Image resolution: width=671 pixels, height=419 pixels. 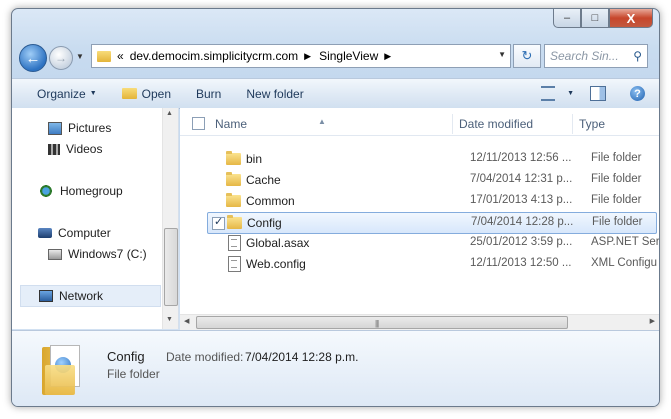 What do you see at coordinates (322, 121) in the screenshot?
I see `sort-ascending-icon: ▲` at bounding box center [322, 121].